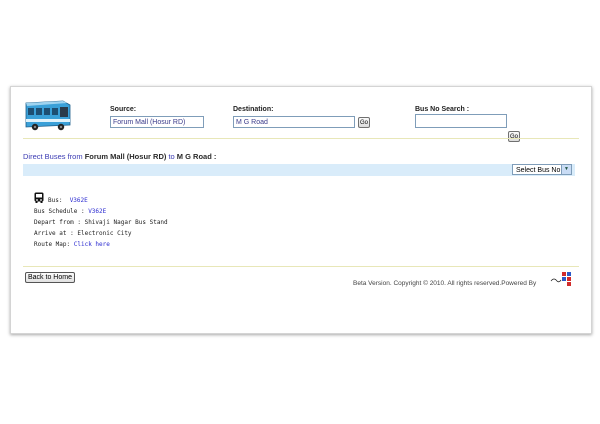 This screenshot has height=424, width=600. I want to click on results-bar: Select Bus No ▼, so click(299, 170).